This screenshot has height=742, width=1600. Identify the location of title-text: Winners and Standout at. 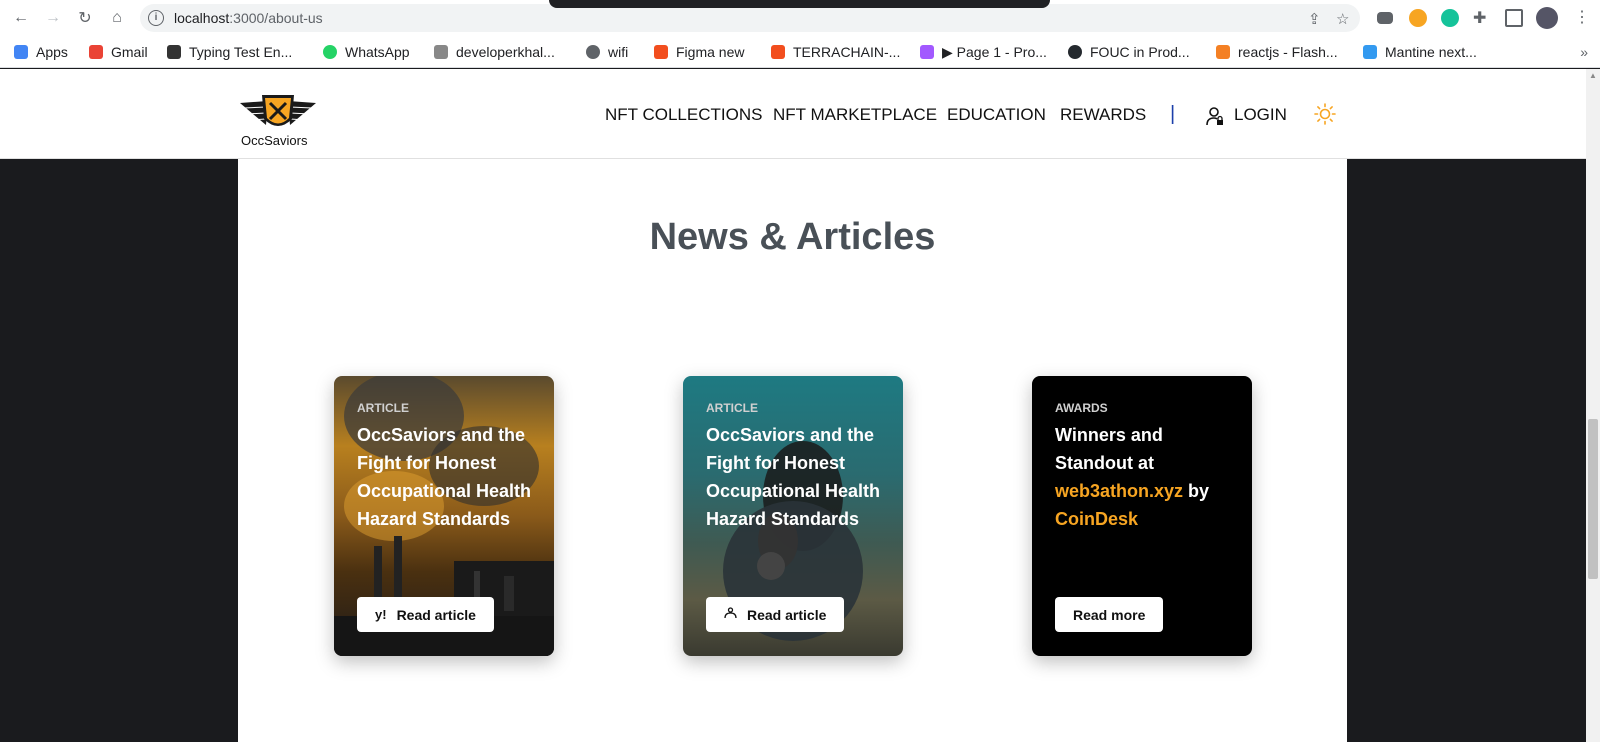
(1109, 449).